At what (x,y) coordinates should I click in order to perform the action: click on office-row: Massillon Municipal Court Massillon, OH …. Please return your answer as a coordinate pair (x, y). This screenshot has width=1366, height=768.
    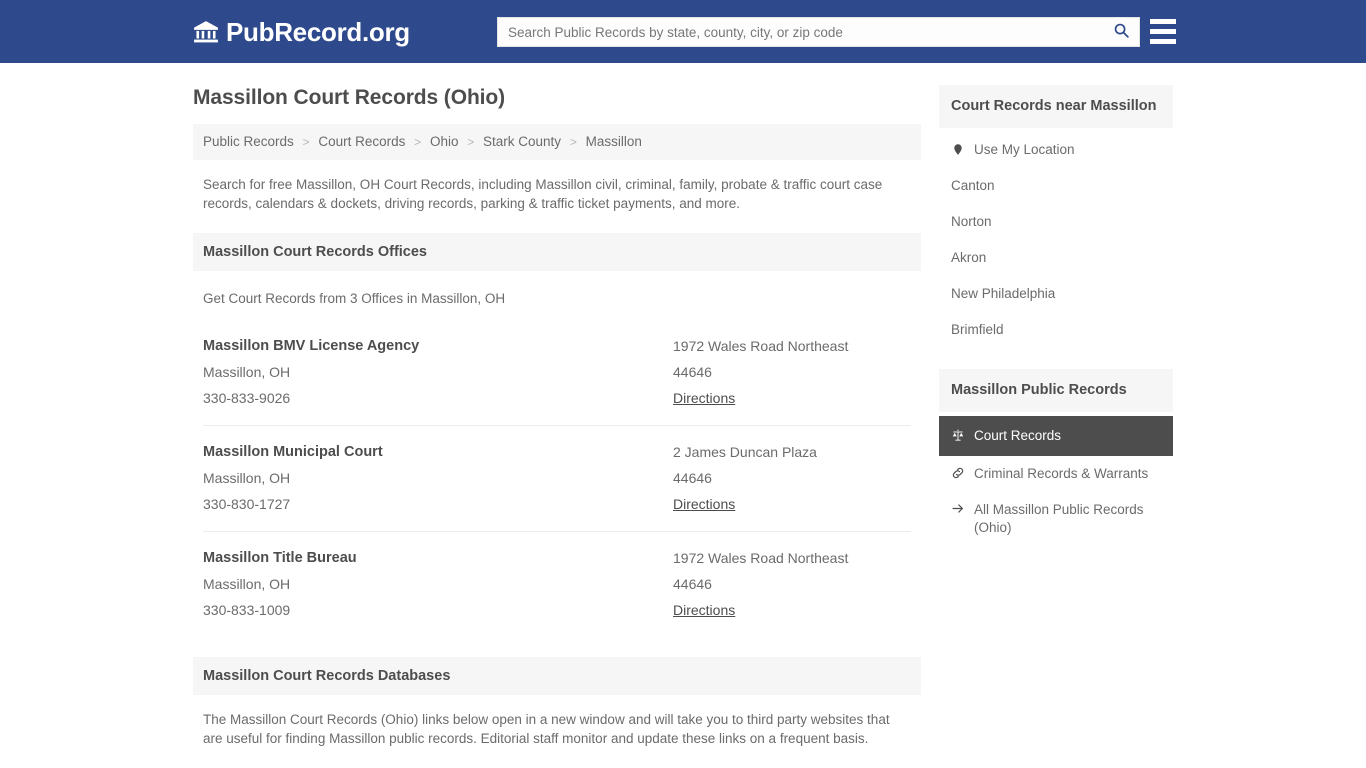
    Looking at the image, I should click on (557, 479).